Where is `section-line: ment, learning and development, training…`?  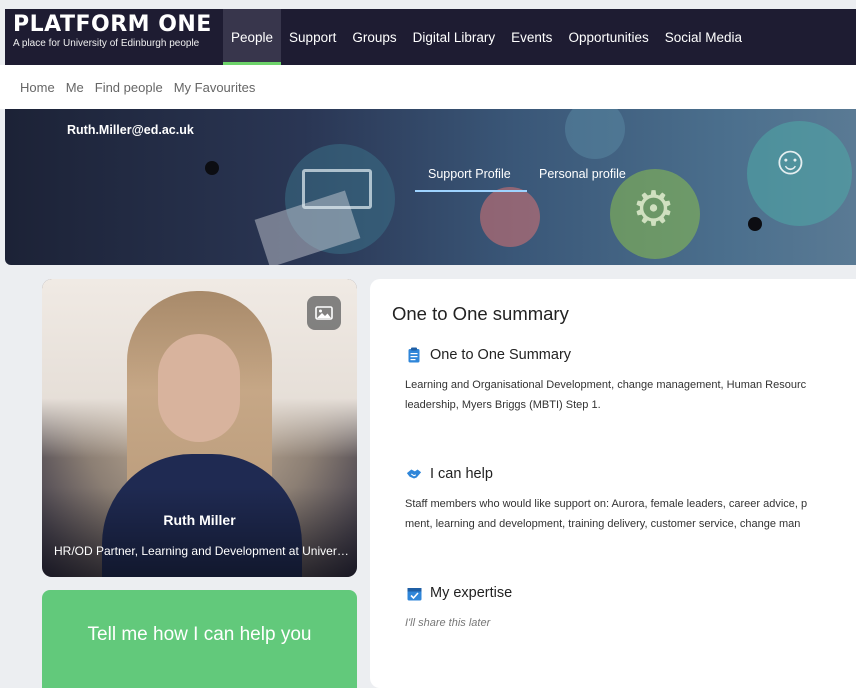
section-line: ment, learning and development, training… is located at coordinates (603, 524).